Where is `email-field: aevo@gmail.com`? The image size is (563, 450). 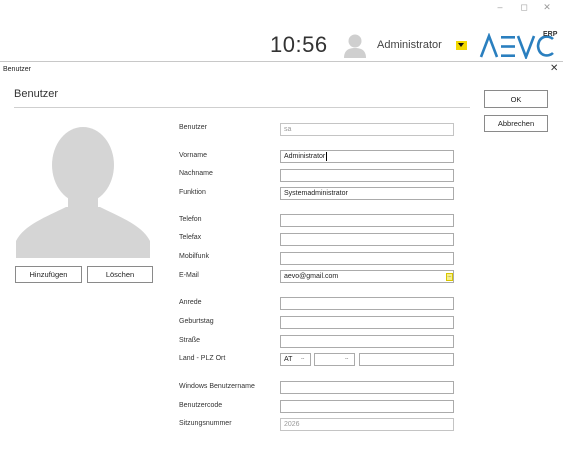 email-field: aevo@gmail.com is located at coordinates (367, 276).